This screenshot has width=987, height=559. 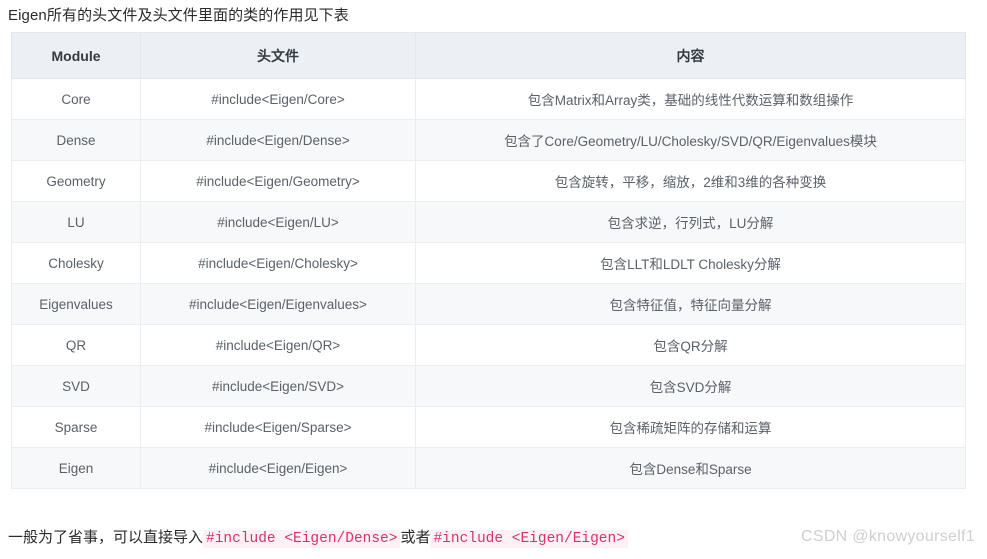 What do you see at coordinates (529, 539) in the screenshot?
I see `code-include-eigen: #include <Eigen/Eigen>` at bounding box center [529, 539].